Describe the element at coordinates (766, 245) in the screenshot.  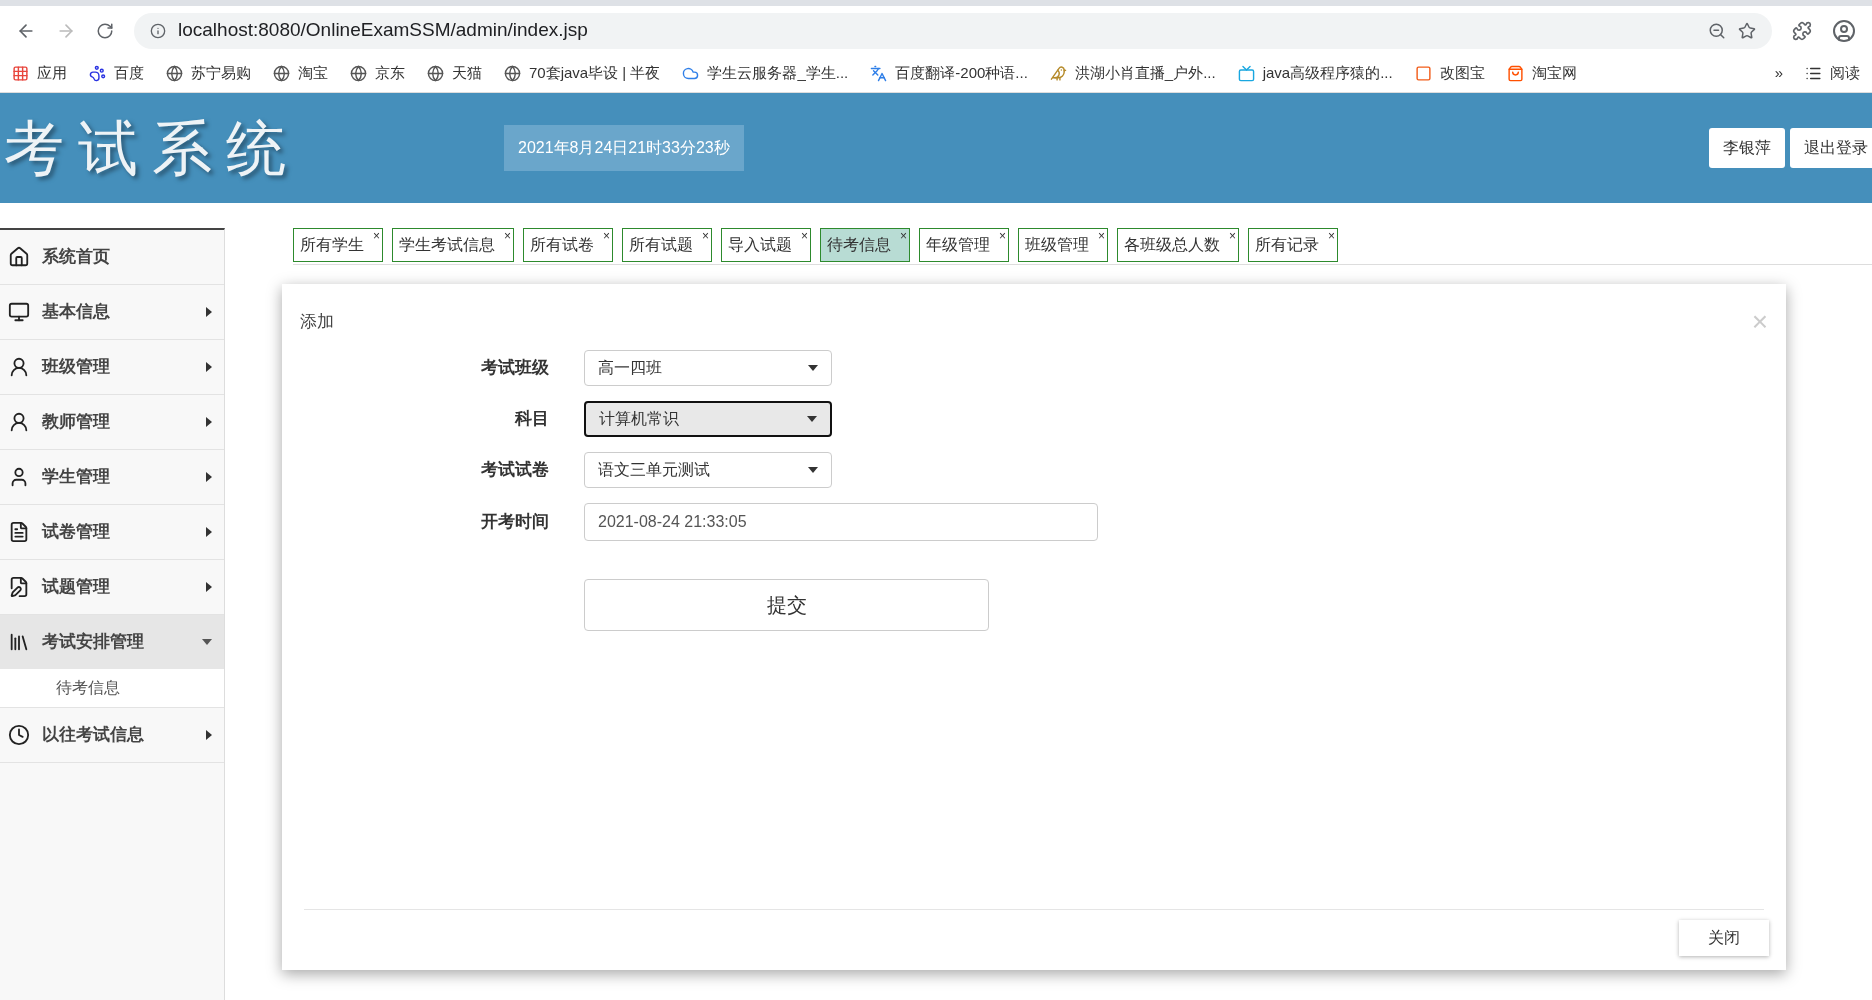
I see `tab: 导入试题 ×` at that location.